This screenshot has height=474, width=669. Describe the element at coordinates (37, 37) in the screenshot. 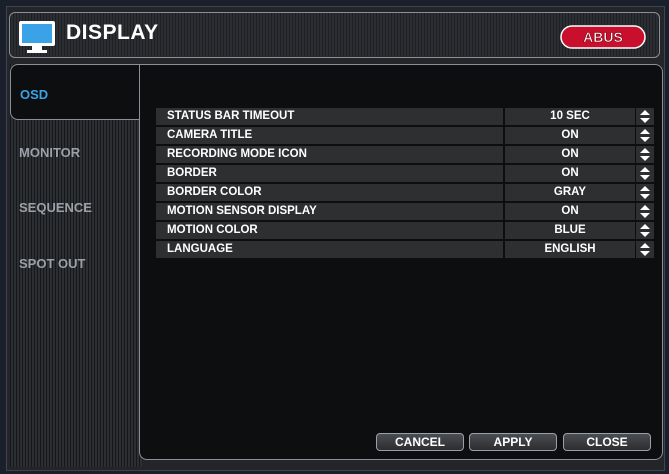

I see `monitor-icon` at that location.